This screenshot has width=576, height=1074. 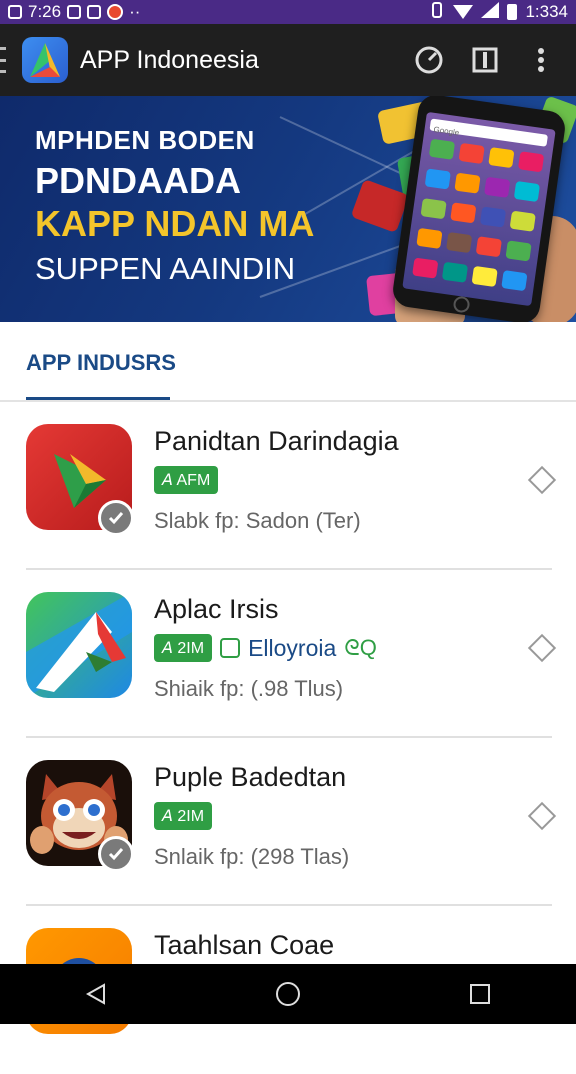 I want to click on extra-symbol: ᘓQ, so click(x=360, y=647).